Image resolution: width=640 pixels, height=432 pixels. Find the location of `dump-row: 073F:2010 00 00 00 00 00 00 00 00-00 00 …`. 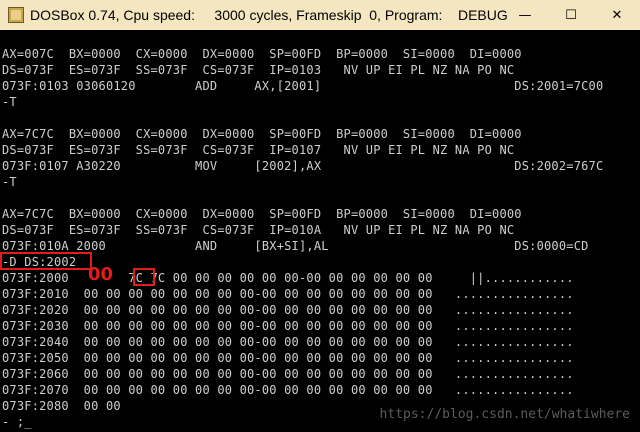

dump-row: 073F:2010 00 00 00 00 00 00 00 00-00 00 … is located at coordinates (288, 294).